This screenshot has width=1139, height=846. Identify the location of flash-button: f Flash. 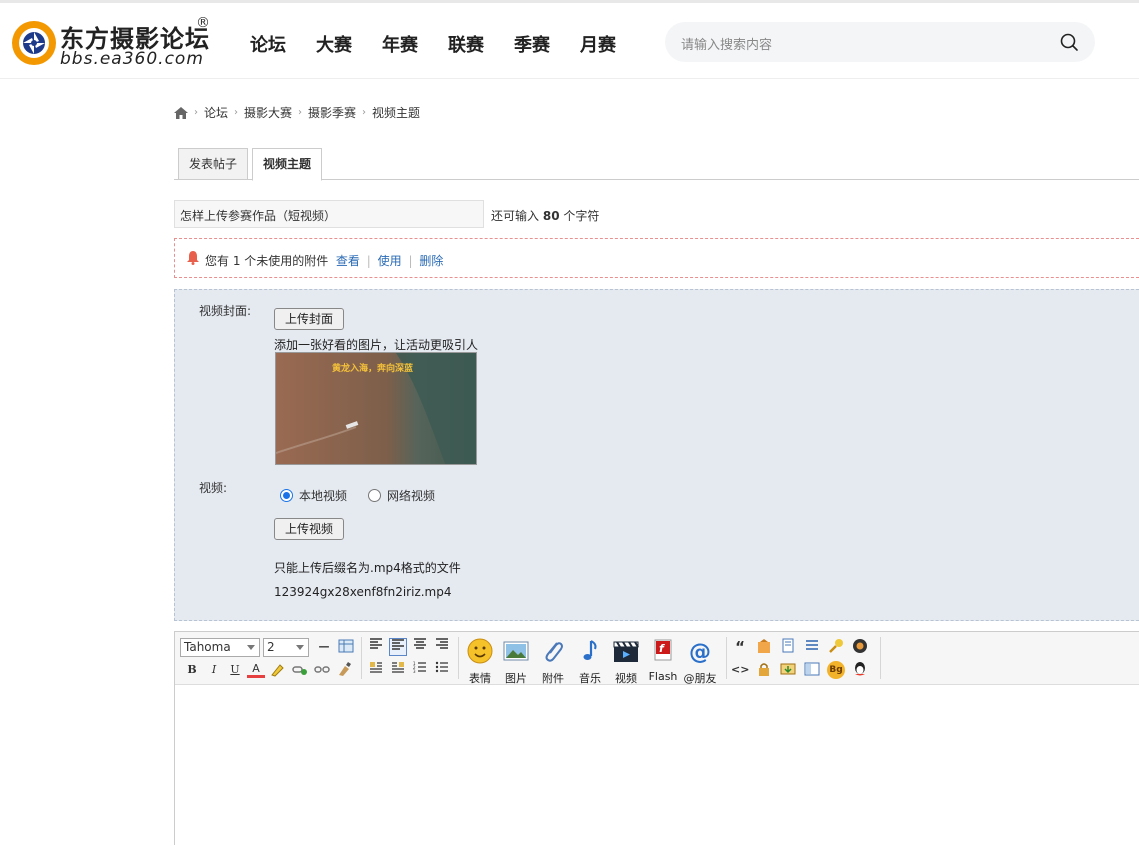
(663, 660).